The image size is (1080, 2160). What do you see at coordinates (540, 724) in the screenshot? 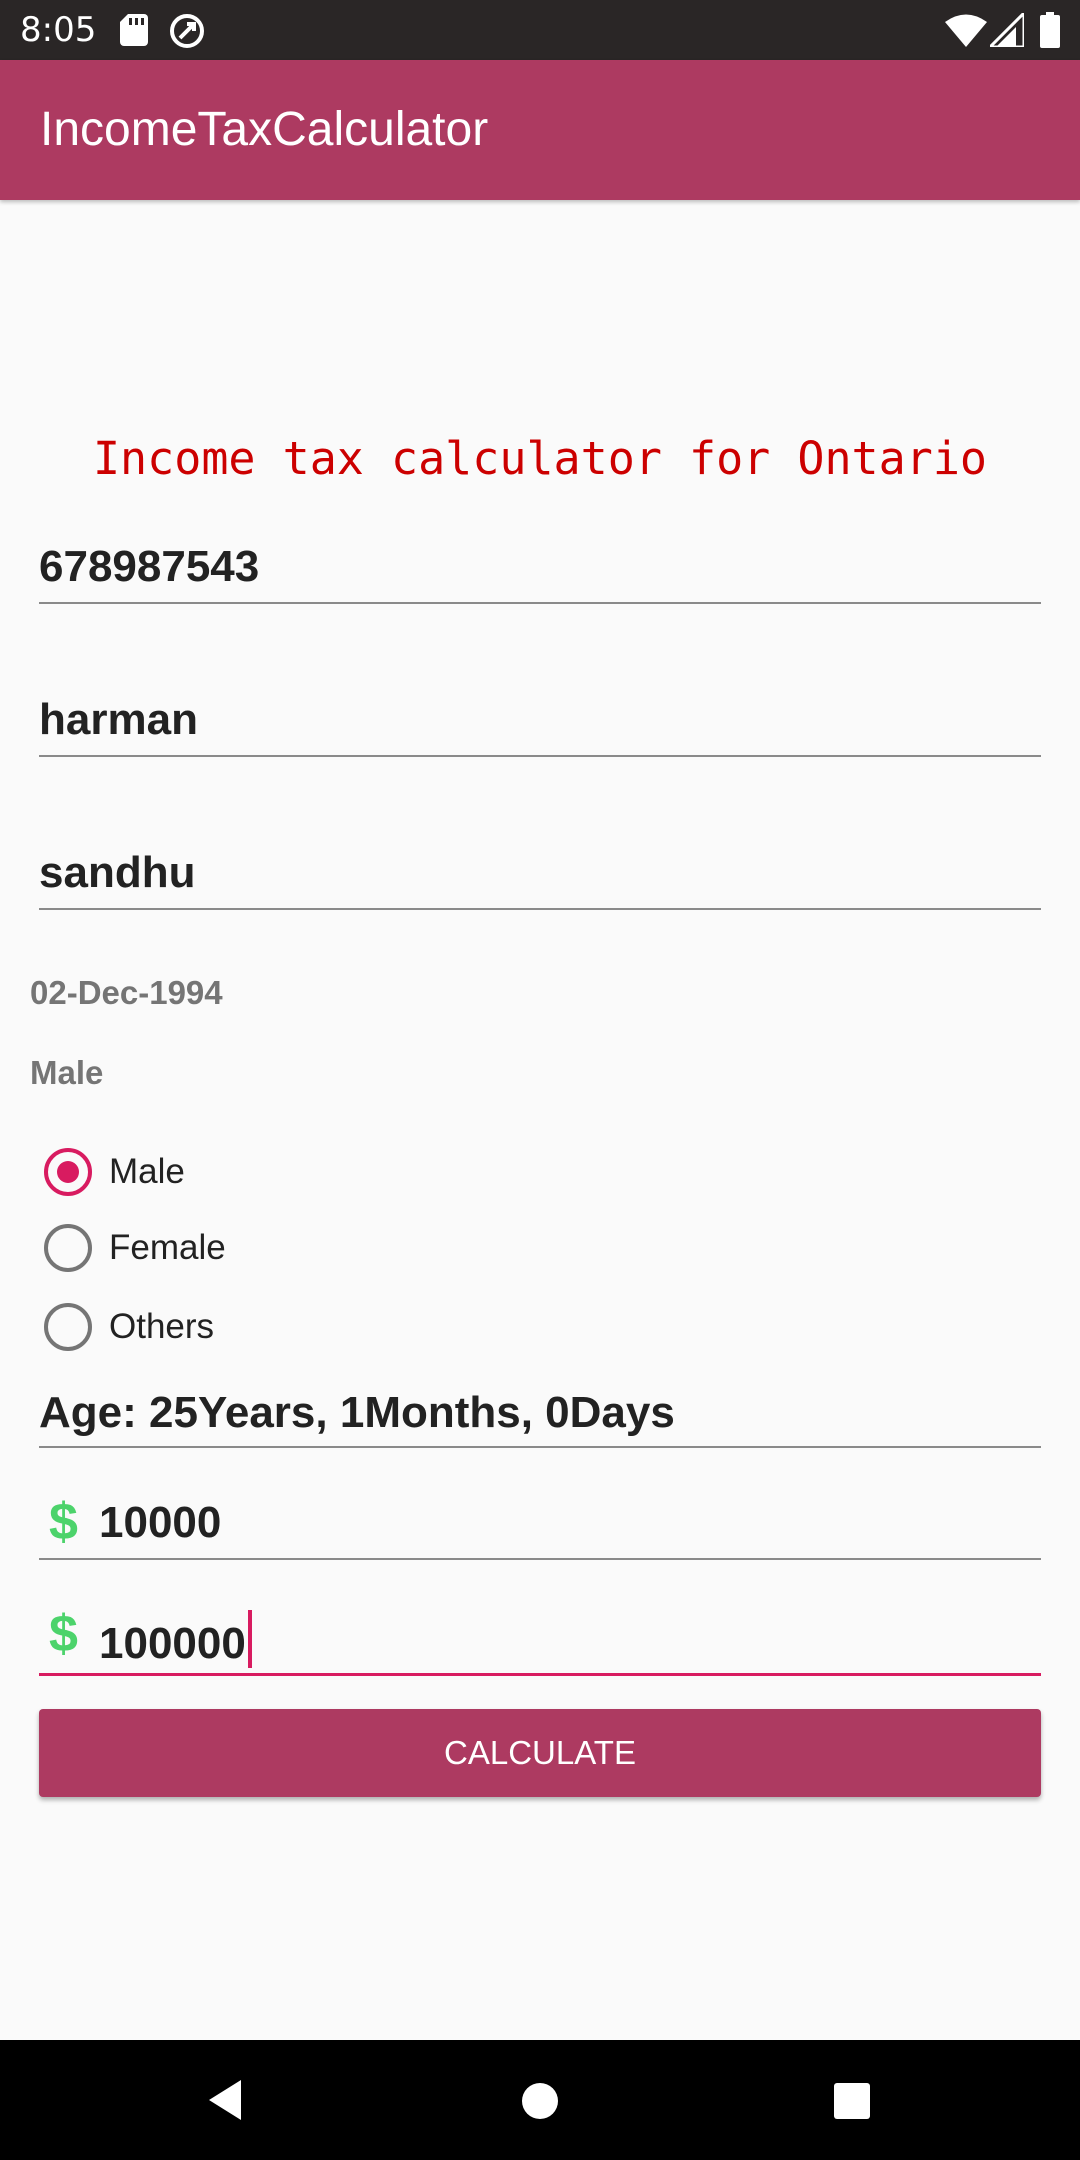
I see `first-name-field: harman` at bounding box center [540, 724].